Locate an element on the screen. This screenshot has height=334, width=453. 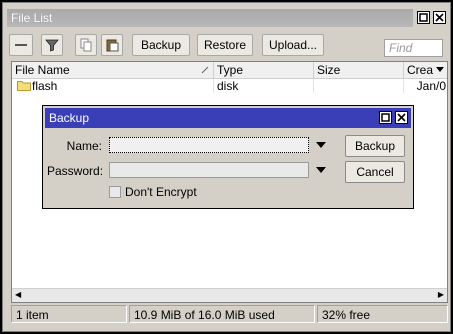
scroll-right-icon: ▶ is located at coordinates (441, 294).